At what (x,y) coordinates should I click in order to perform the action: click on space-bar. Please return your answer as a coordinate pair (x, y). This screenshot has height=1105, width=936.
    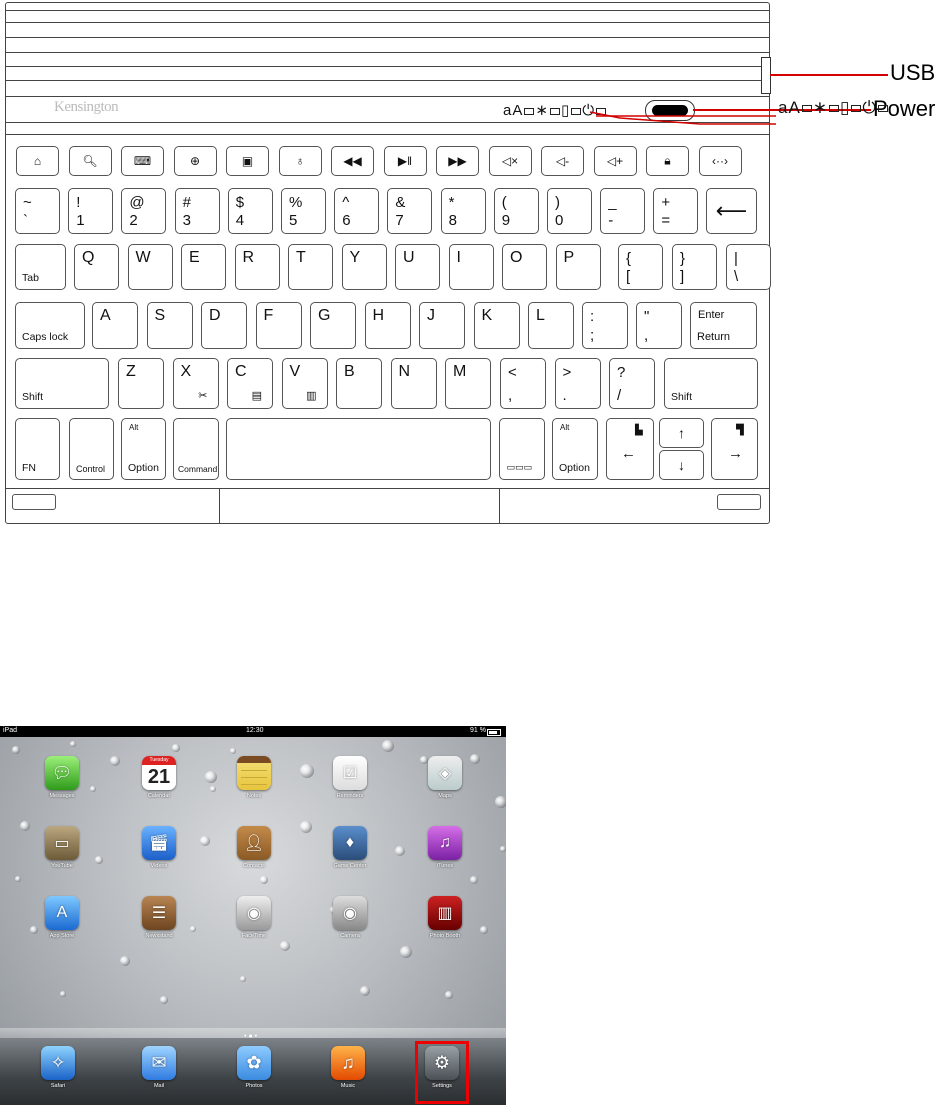
    Looking at the image, I should click on (358, 449).